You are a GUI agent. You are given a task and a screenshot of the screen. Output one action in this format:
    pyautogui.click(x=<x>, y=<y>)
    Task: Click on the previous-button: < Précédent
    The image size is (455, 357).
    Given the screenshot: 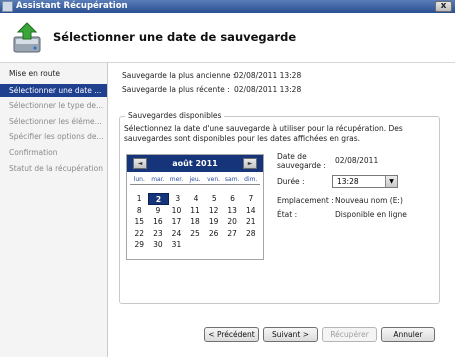 What is the action you would take?
    pyautogui.click(x=231, y=334)
    